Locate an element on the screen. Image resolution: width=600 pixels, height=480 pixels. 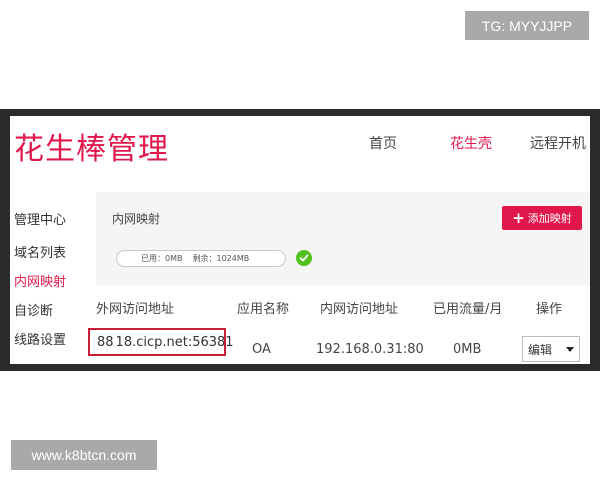
traffic-usage-bar: 已用：0MB 剩余：1024MB is located at coordinates (201, 258).